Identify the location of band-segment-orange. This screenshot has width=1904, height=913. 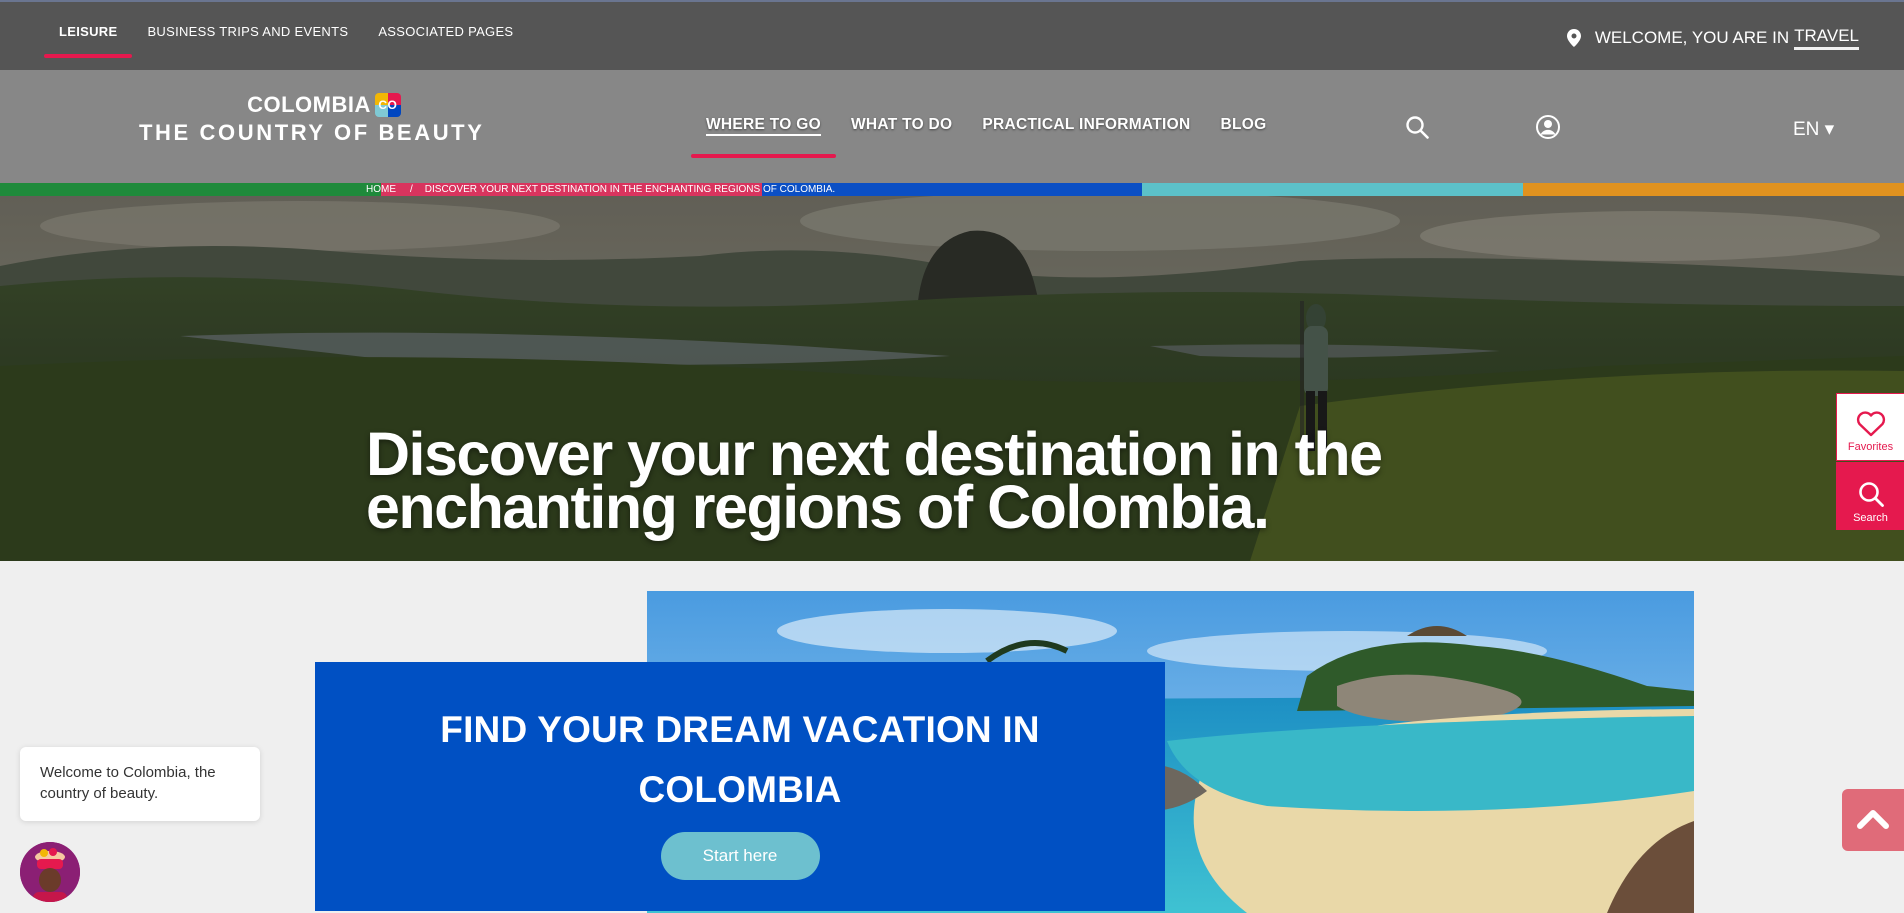
(1713, 189).